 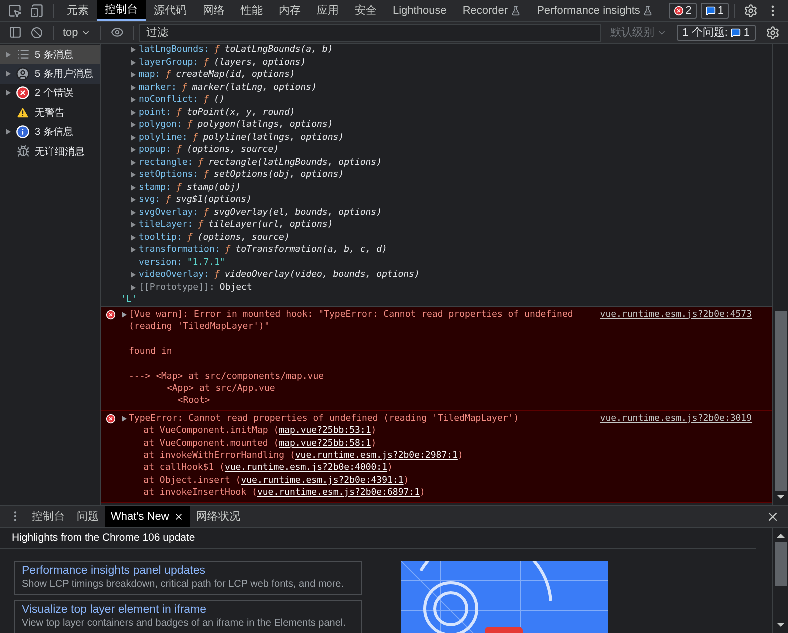 What do you see at coordinates (169, 175) in the screenshot?
I see `property-name: setOptions:` at bounding box center [169, 175].